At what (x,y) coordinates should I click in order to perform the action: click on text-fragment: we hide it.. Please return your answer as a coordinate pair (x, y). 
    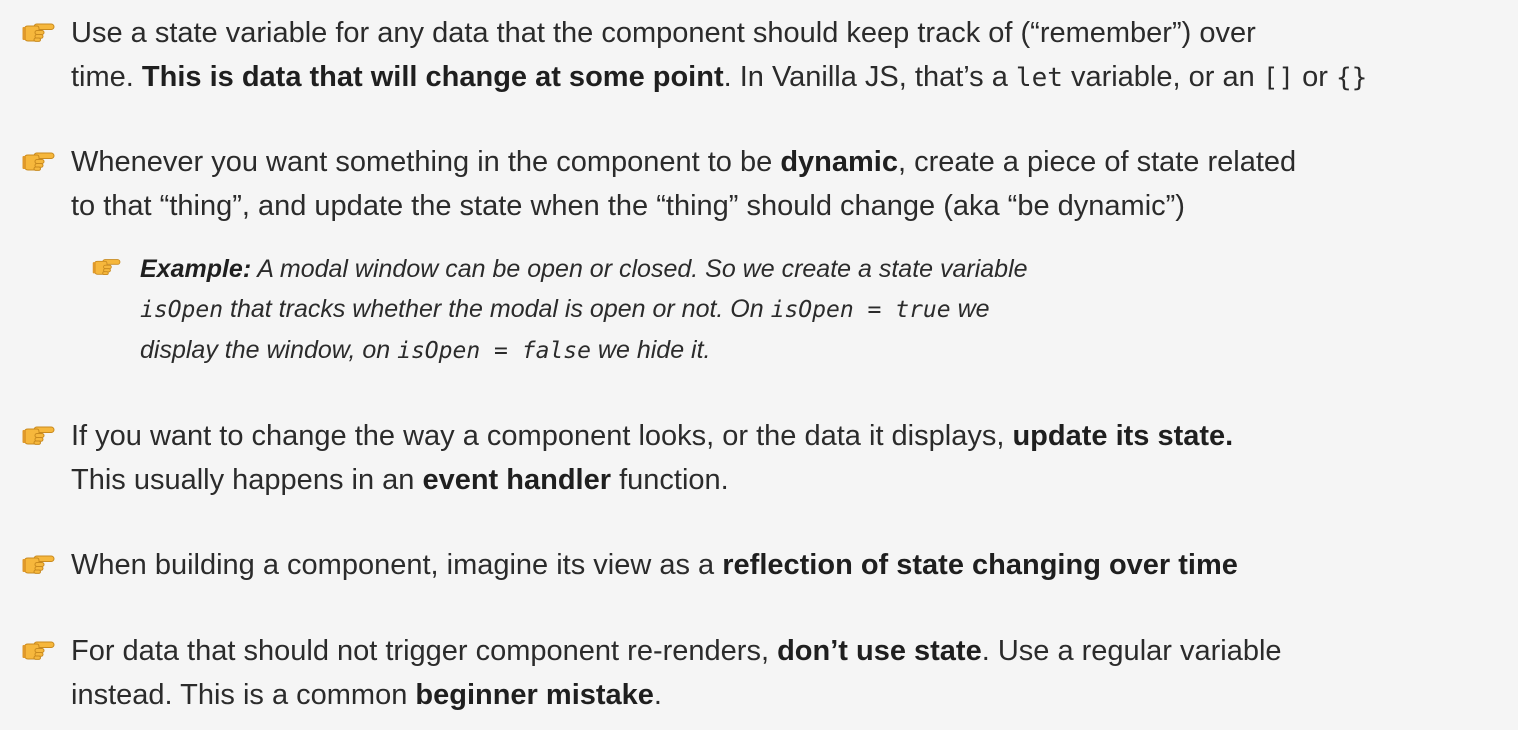
    Looking at the image, I should click on (650, 350).